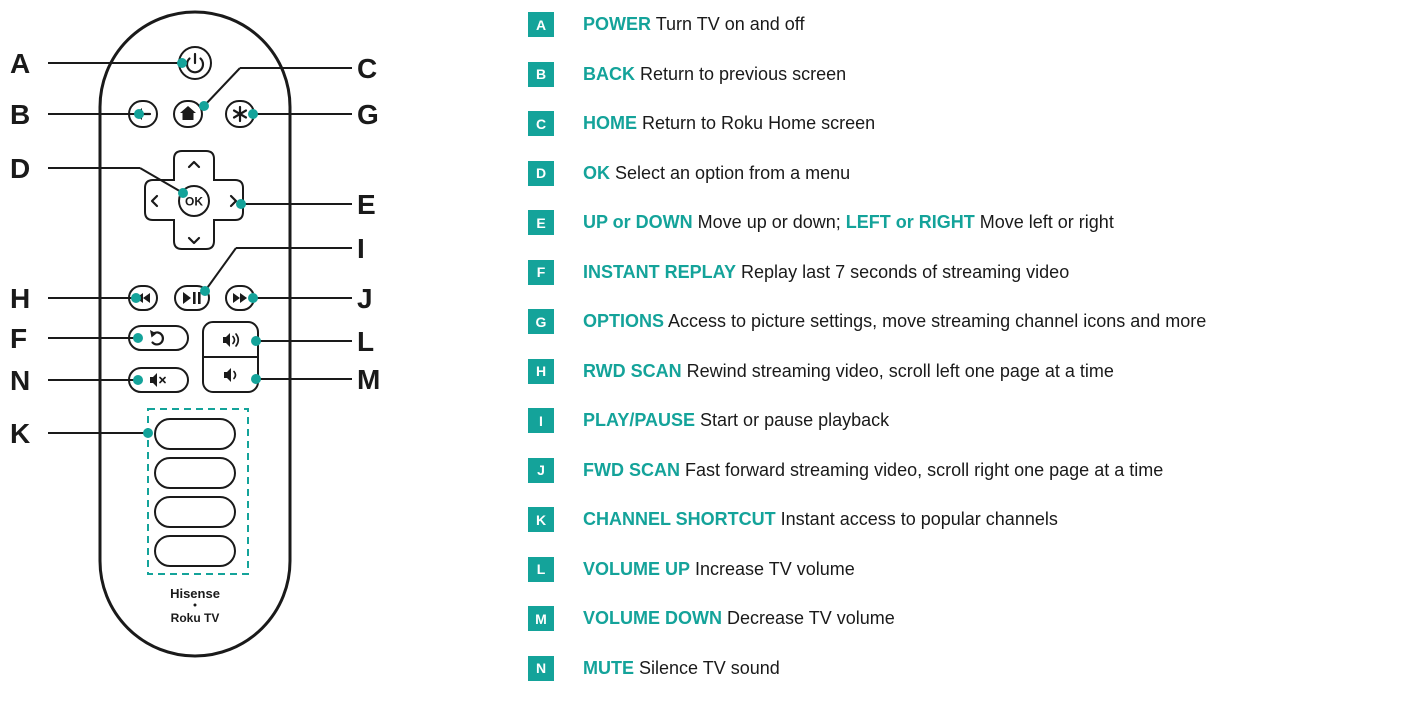 The height and width of the screenshot is (705, 1418). Describe the element at coordinates (366, 204) in the screenshot. I see `callout-e: E` at that location.